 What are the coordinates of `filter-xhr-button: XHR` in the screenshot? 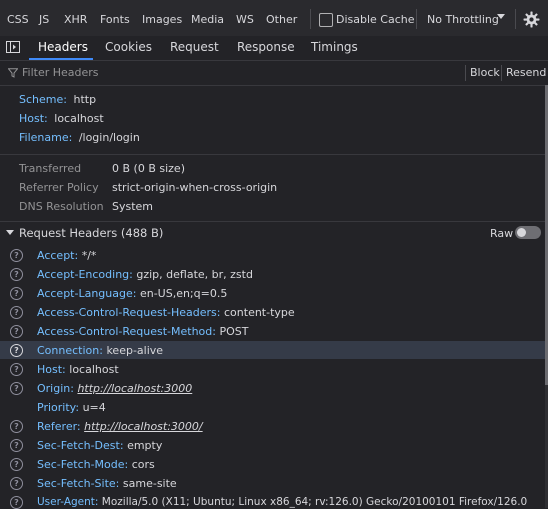 It's located at (75, 19).